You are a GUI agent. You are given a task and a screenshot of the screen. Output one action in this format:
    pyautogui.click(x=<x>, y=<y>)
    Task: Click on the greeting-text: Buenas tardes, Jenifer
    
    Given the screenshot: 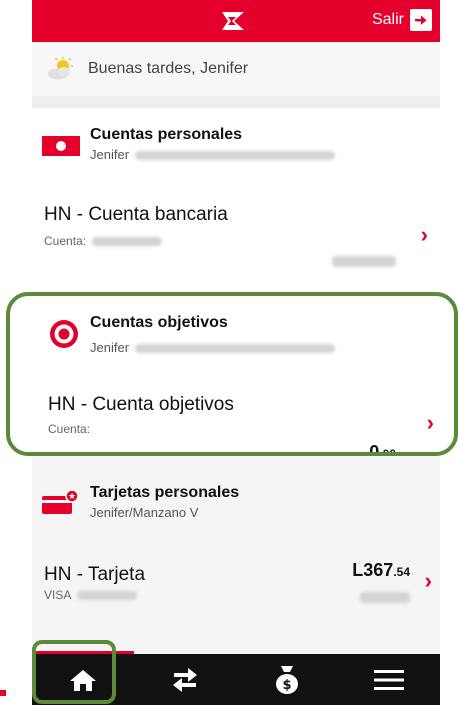 What is the action you would take?
    pyautogui.click(x=168, y=68)
    